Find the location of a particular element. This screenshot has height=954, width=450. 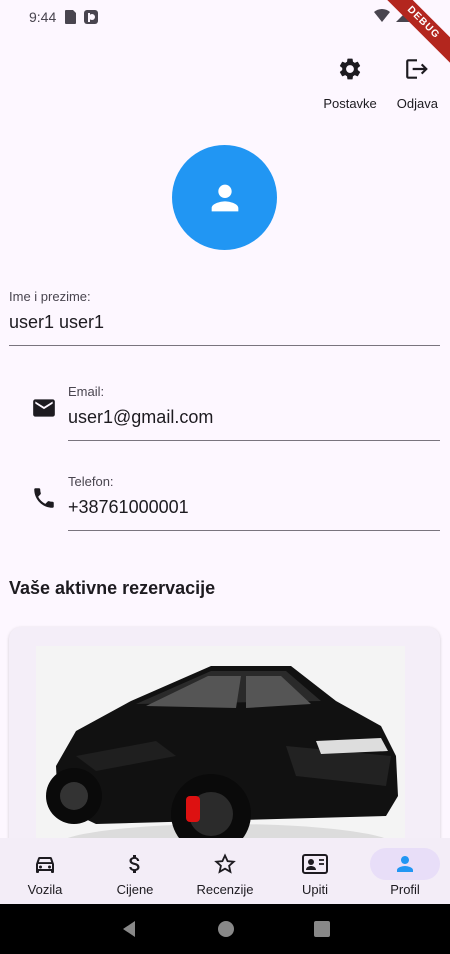

bottom-nav: Vozila Cijene Recenzije Upiti Profil is located at coordinates (225, 871).